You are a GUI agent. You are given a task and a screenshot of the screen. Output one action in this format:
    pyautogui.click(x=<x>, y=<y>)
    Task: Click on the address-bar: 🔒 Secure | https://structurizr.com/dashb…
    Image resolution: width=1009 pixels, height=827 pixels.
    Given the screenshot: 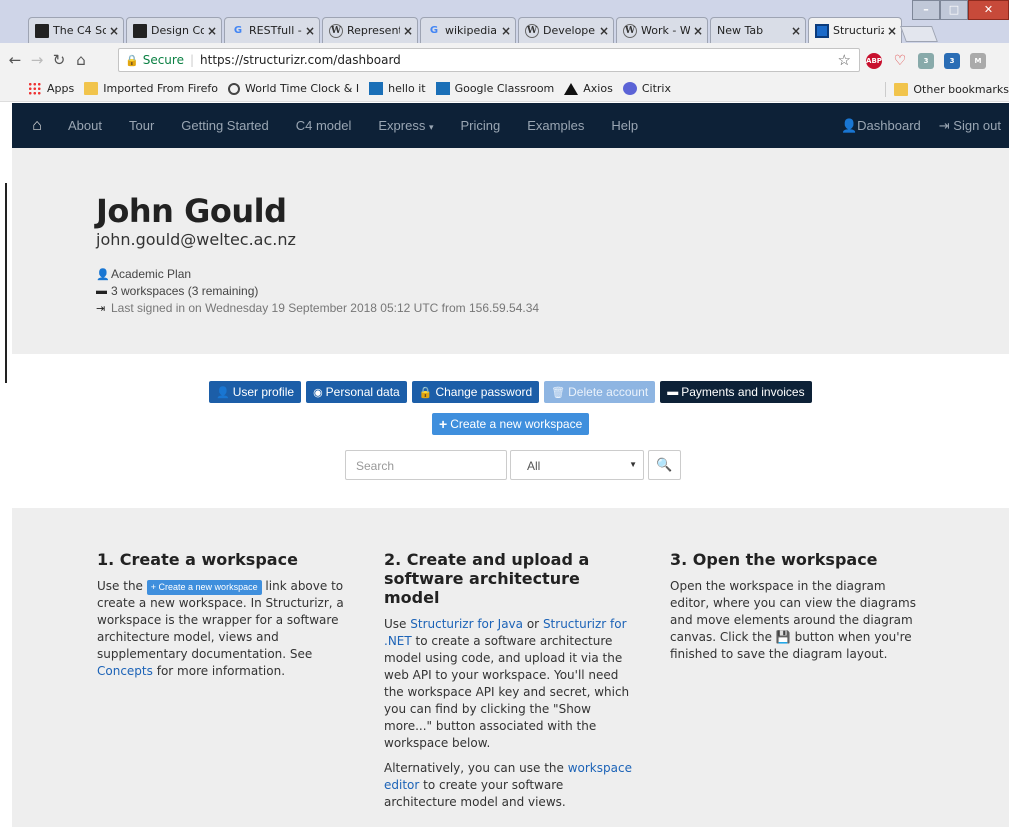 What is the action you would take?
    pyautogui.click(x=489, y=60)
    